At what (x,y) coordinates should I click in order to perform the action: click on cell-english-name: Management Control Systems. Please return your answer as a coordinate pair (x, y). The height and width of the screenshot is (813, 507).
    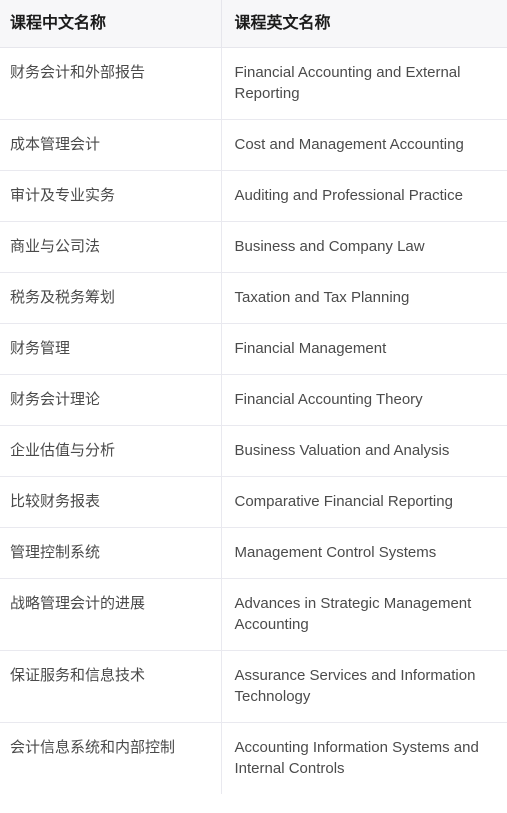
    Looking at the image, I should click on (364, 553).